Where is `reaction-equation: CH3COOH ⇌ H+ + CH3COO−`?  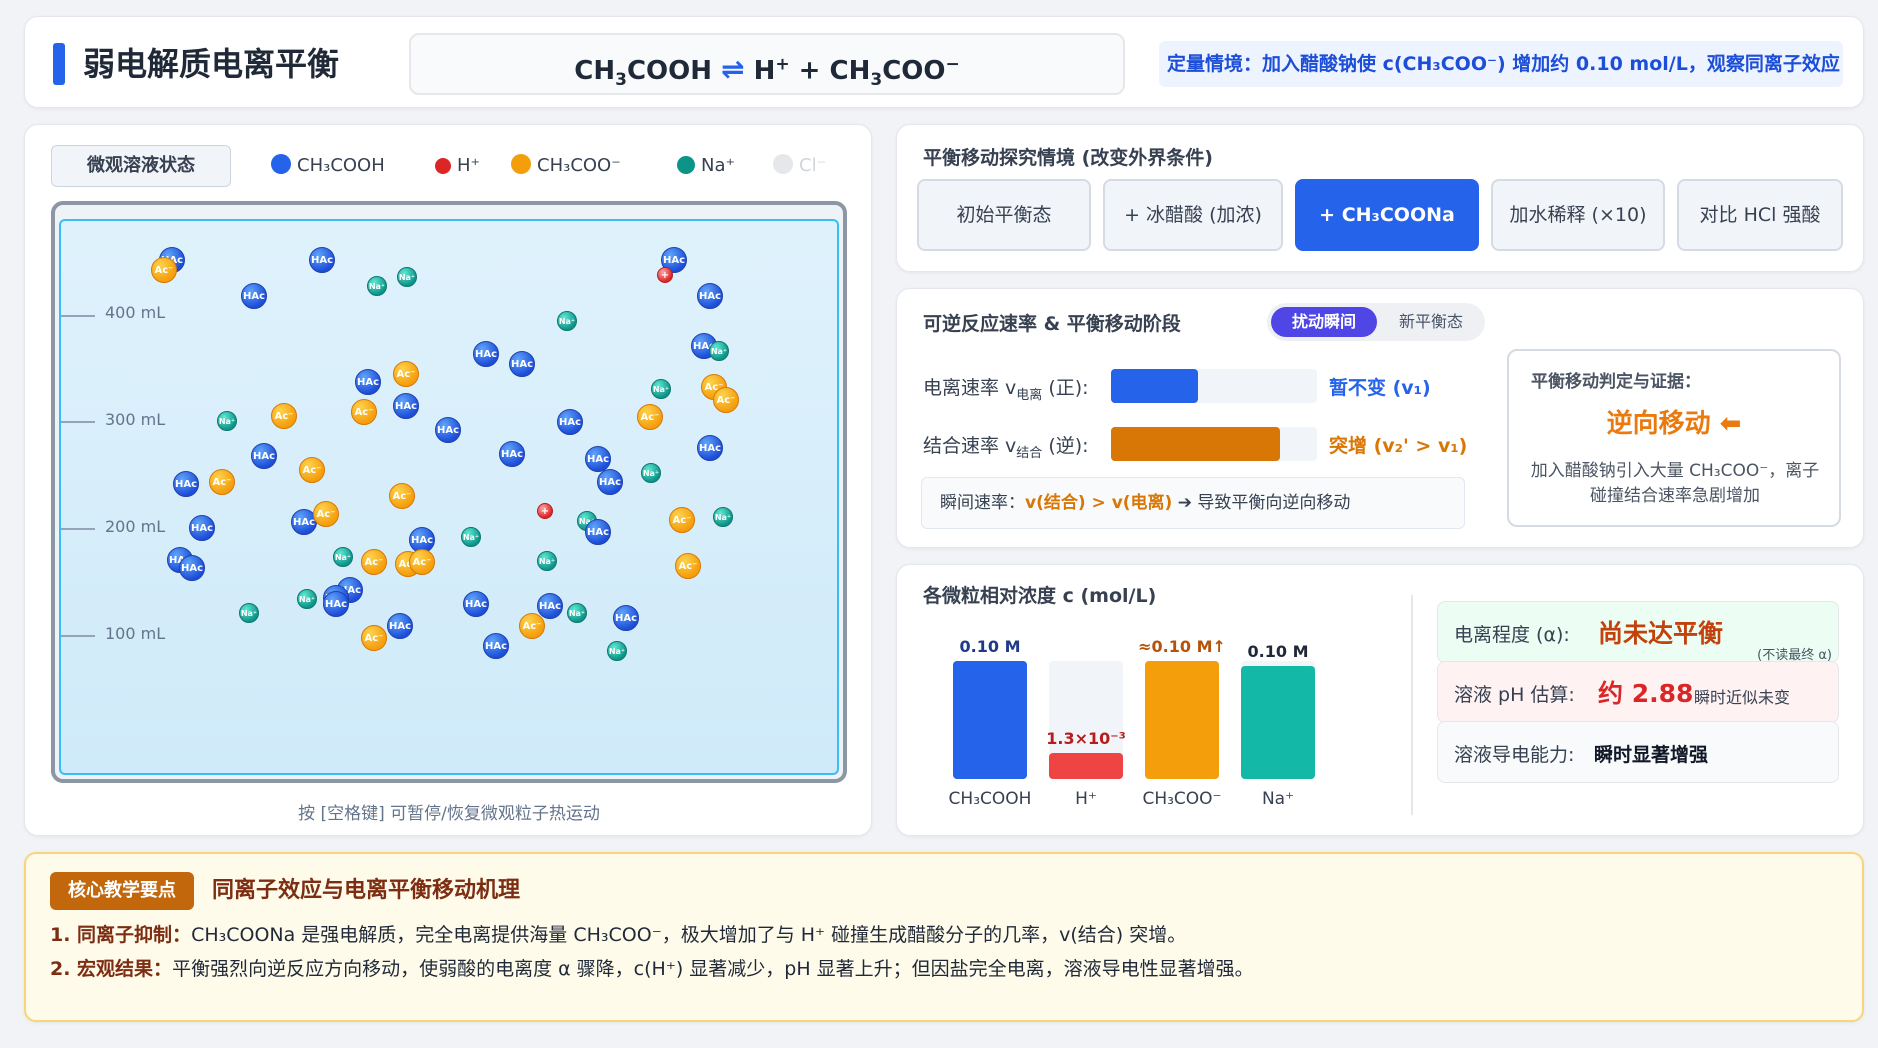 reaction-equation: CH3COOH ⇌ H+ + CH3COO− is located at coordinates (767, 64).